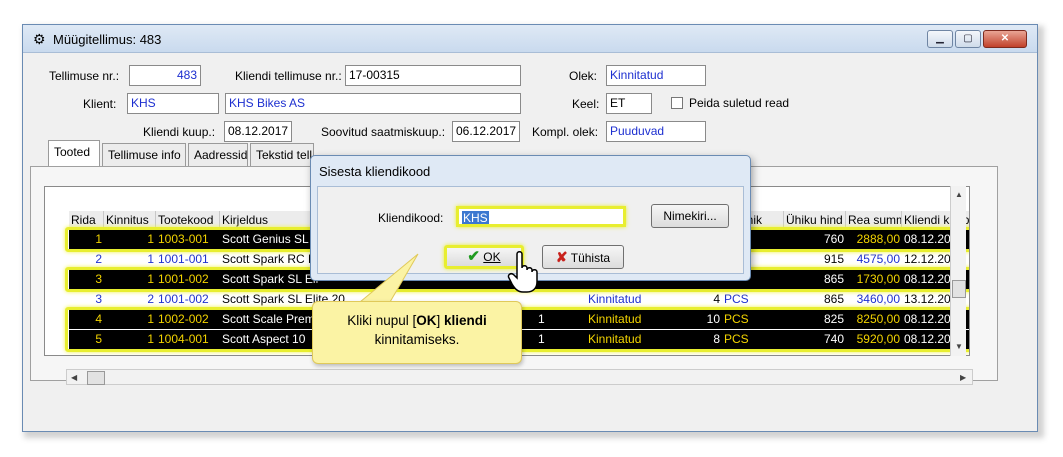 The height and width of the screenshot is (457, 1063). I want to click on check-icon: ✔, so click(473, 256).